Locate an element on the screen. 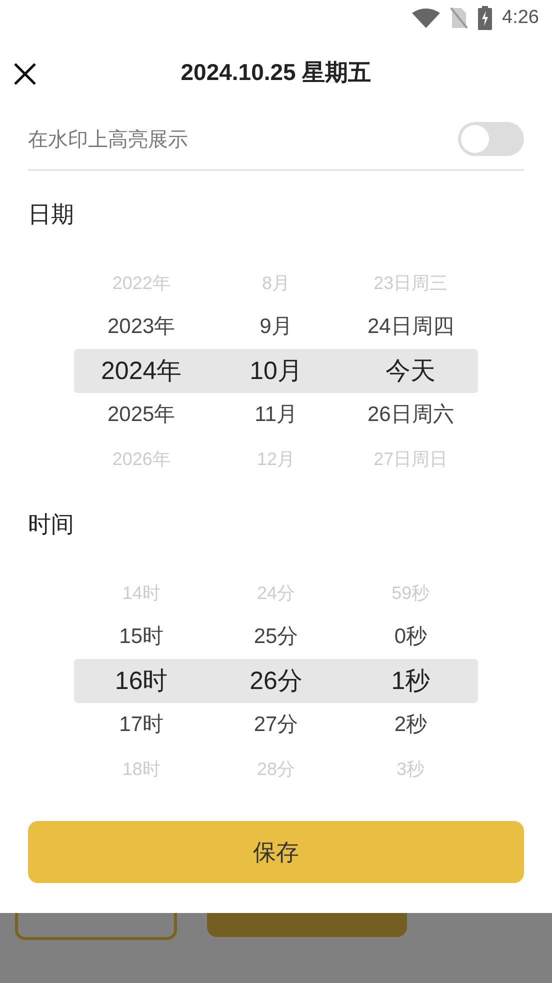 This screenshot has width=552, height=983. save-button: 保存 is located at coordinates (276, 852).